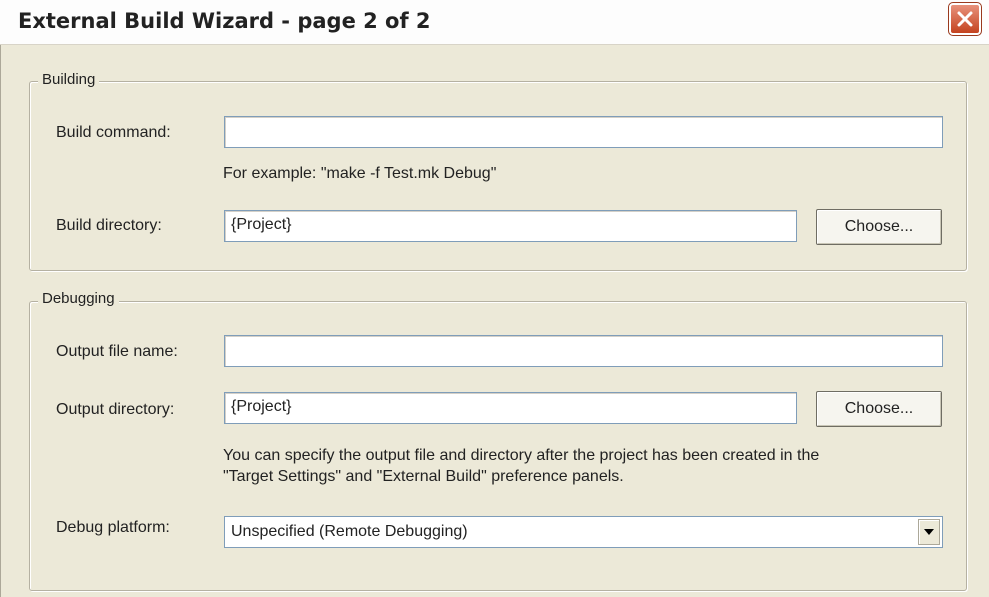 This screenshot has height=597, width=989. Describe the element at coordinates (360, 173) in the screenshot. I see `build-command-example: For example: "make -f Test.mk Debug"` at that location.